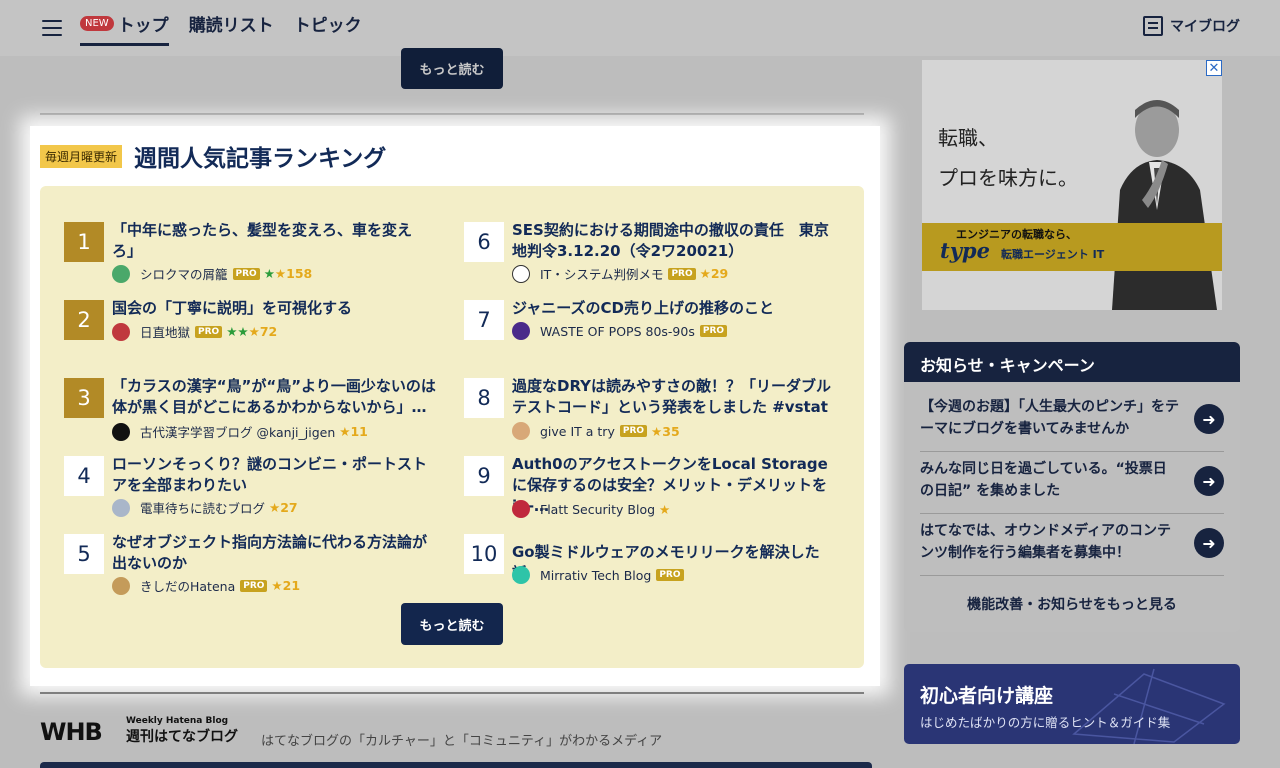 The width and height of the screenshot is (1280, 768). Describe the element at coordinates (1205, 27) in the screenshot. I see `myblog-label: マイブログ` at that location.